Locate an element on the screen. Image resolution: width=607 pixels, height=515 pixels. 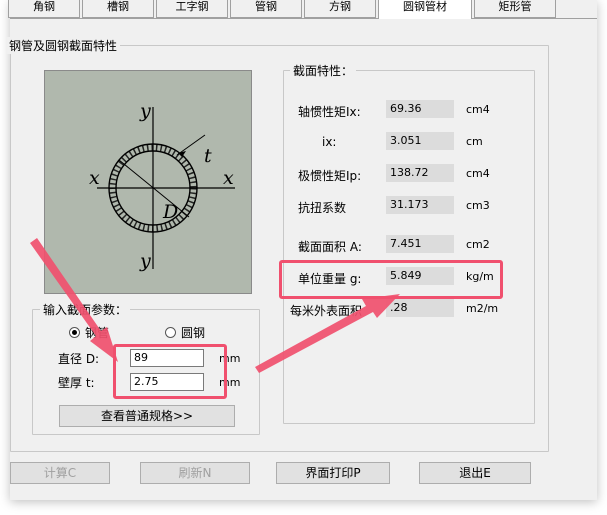
thickness-label: 壁厚 t: is located at coordinates (76, 383).